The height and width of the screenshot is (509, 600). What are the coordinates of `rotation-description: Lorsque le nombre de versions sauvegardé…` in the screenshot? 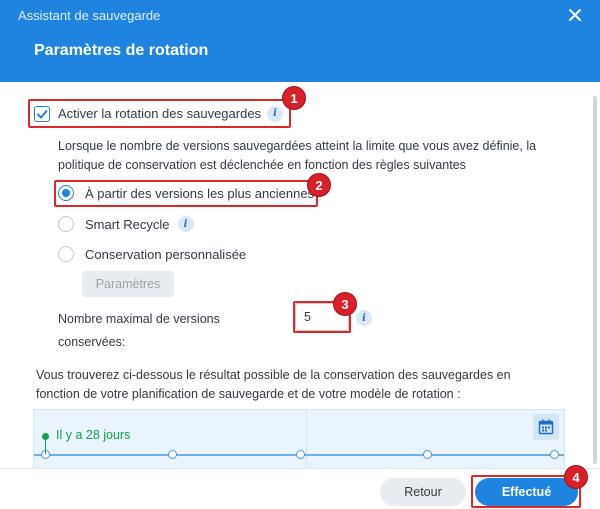 It's located at (297, 155).